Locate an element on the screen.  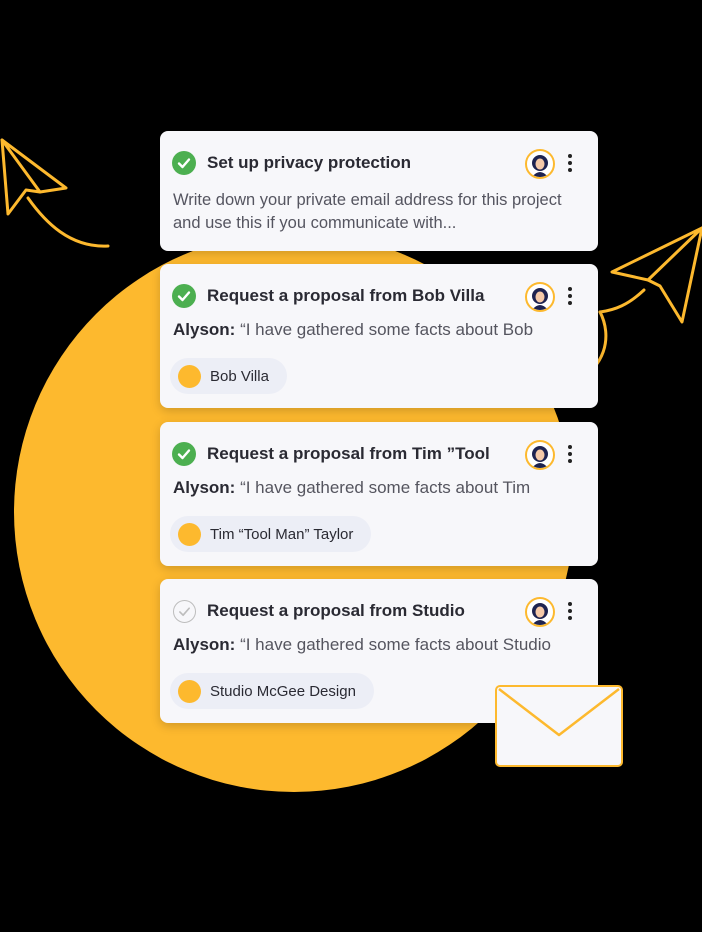
comment-text: “I have gathered some facts about Studio is located at coordinates (393, 644).